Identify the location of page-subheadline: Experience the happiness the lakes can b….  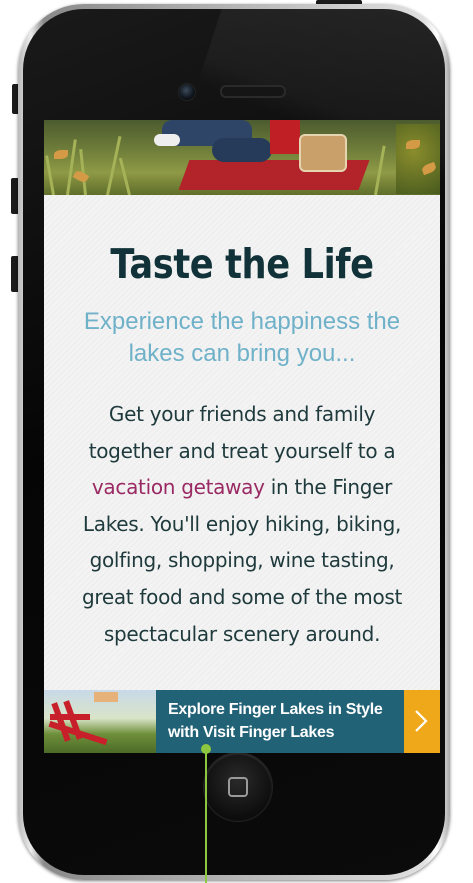
(242, 337).